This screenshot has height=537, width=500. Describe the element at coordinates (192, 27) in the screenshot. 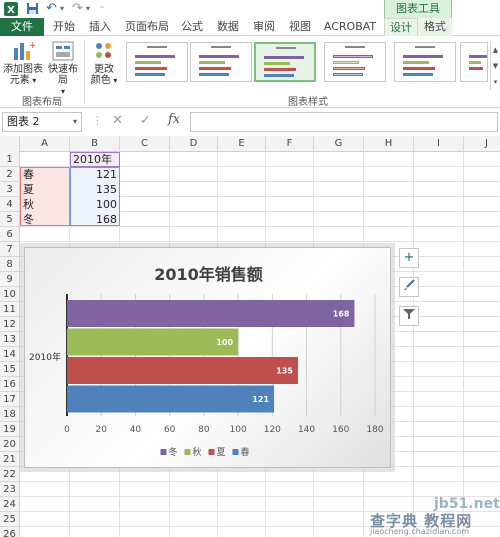

I see `tab-formulas: 公式` at that location.